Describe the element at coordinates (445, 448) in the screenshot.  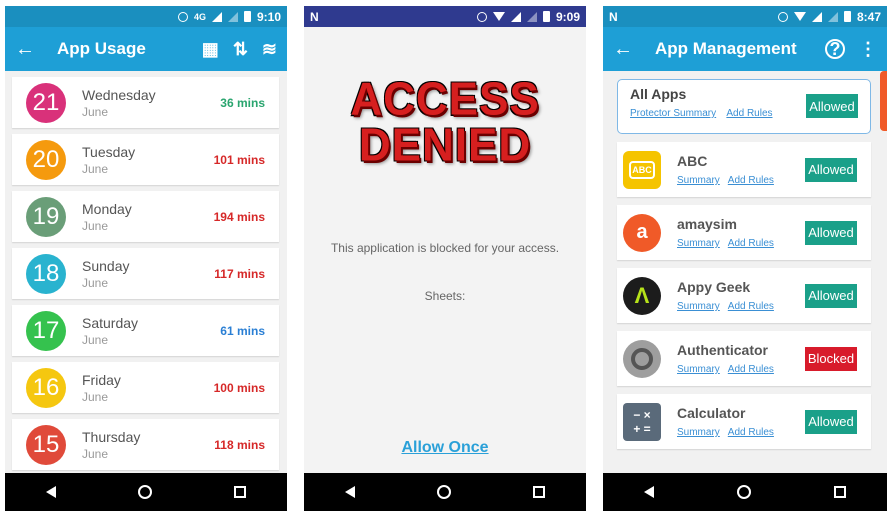
I see `allow-once-link: Allow Once` at that location.